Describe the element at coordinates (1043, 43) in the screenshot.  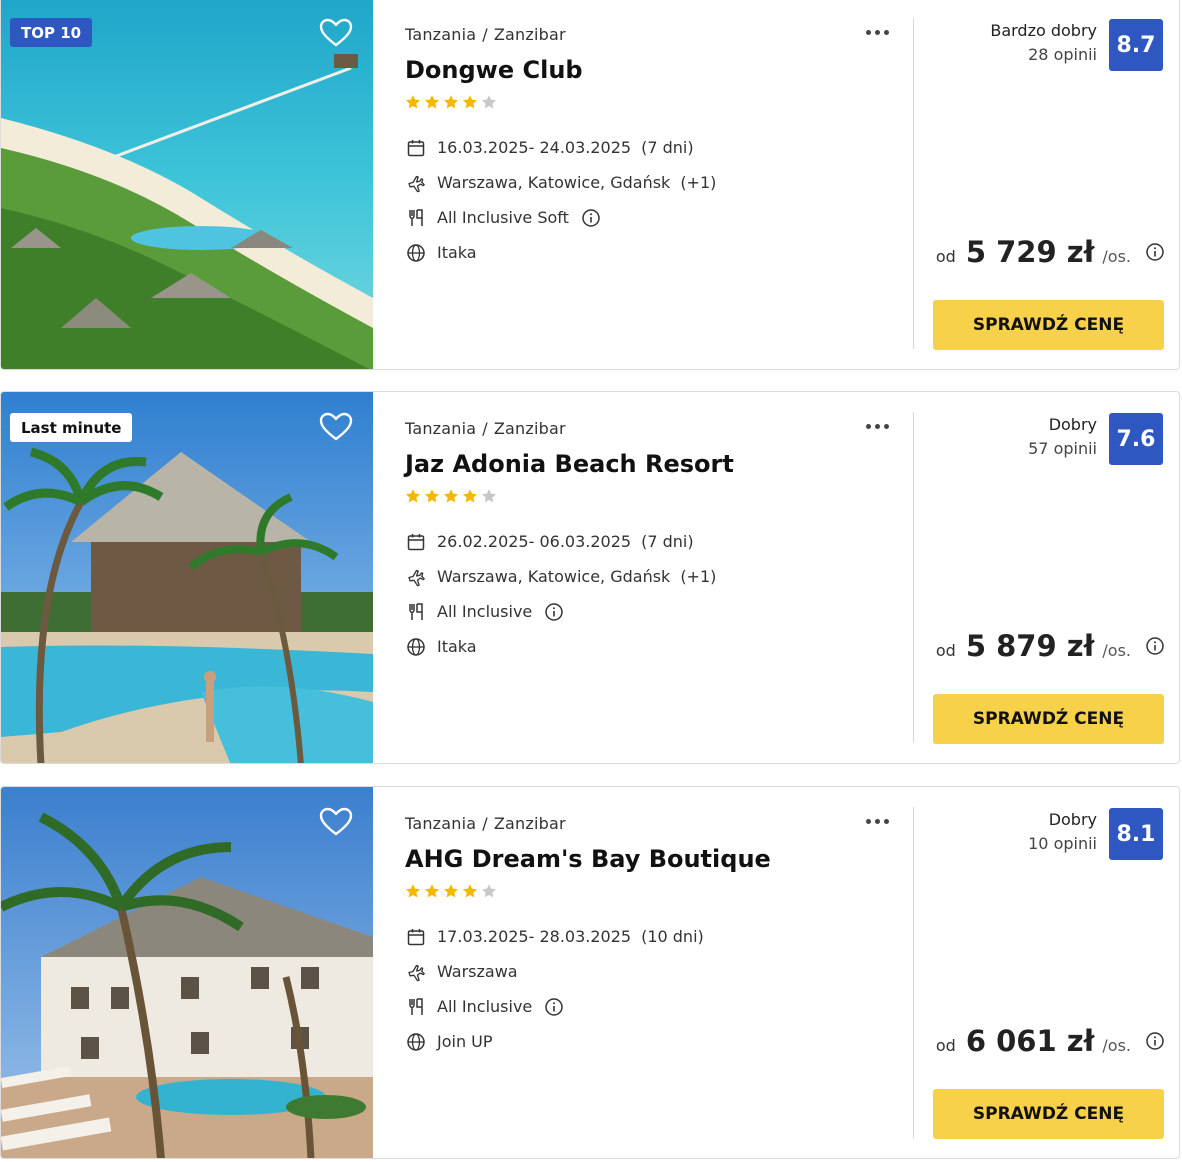
I see `rating-summary: Bardzo dobry 28 opinii` at that location.